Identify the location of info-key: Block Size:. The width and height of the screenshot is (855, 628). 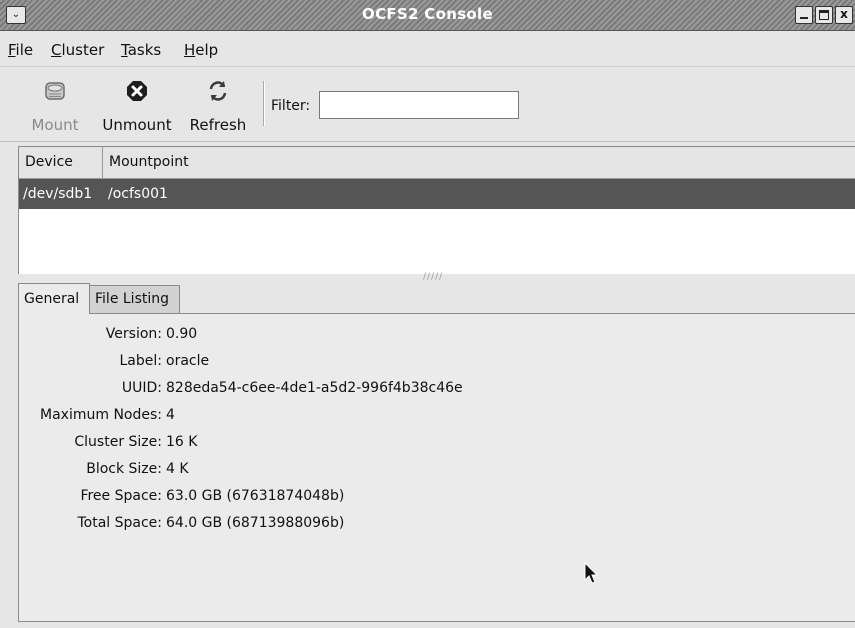
(124, 469).